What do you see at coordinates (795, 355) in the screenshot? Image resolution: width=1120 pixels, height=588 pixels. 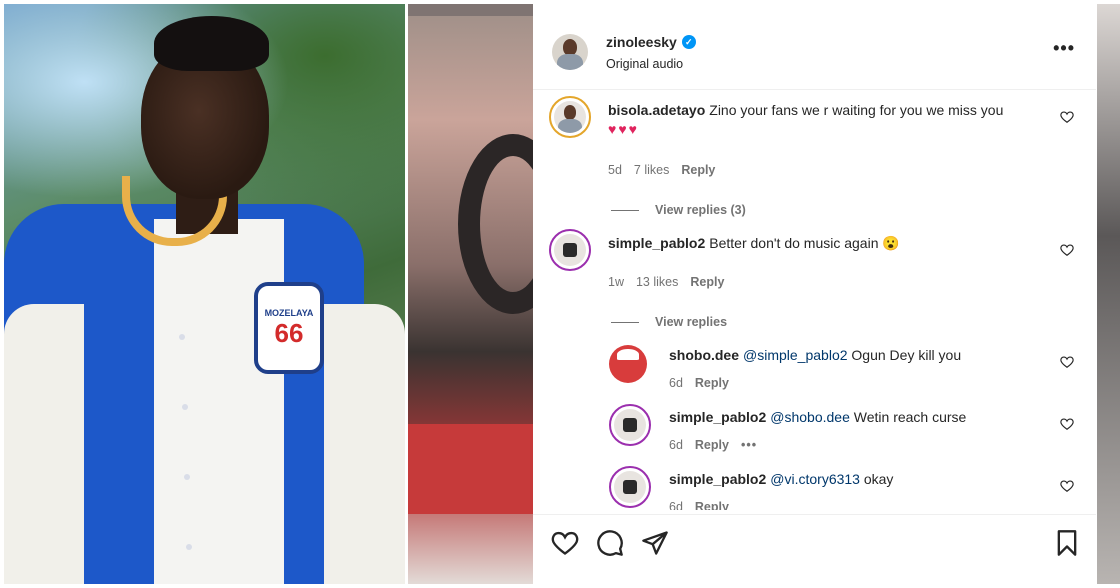 I see `reply-mention: @simple_pablo2` at bounding box center [795, 355].